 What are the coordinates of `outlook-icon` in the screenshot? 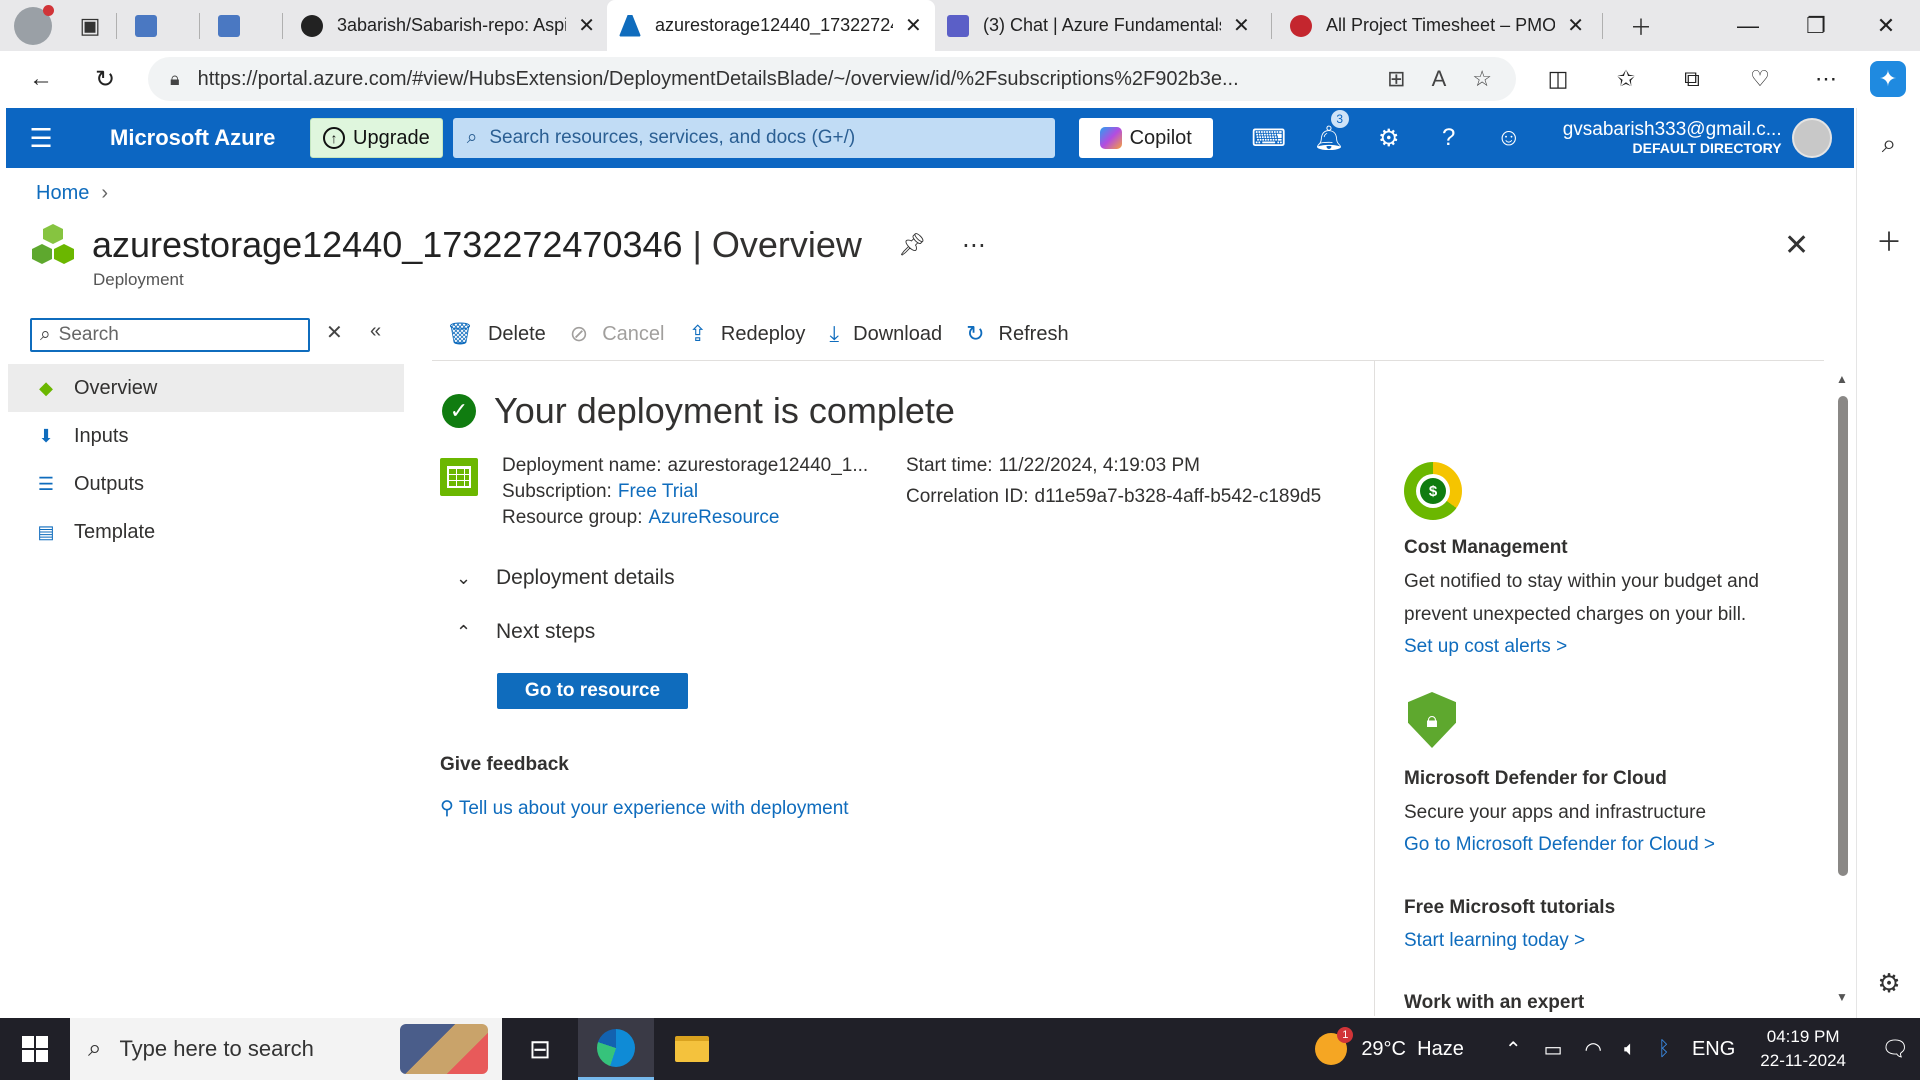 It's located at (229, 25).